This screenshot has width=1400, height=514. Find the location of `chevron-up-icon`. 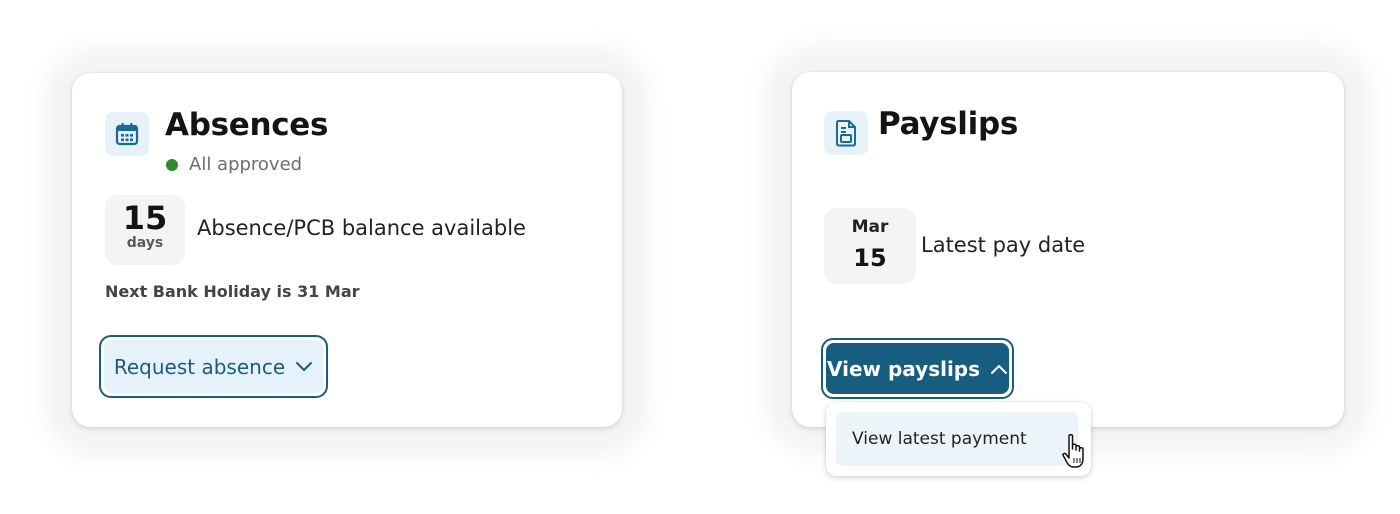

chevron-up-icon is located at coordinates (999, 369).